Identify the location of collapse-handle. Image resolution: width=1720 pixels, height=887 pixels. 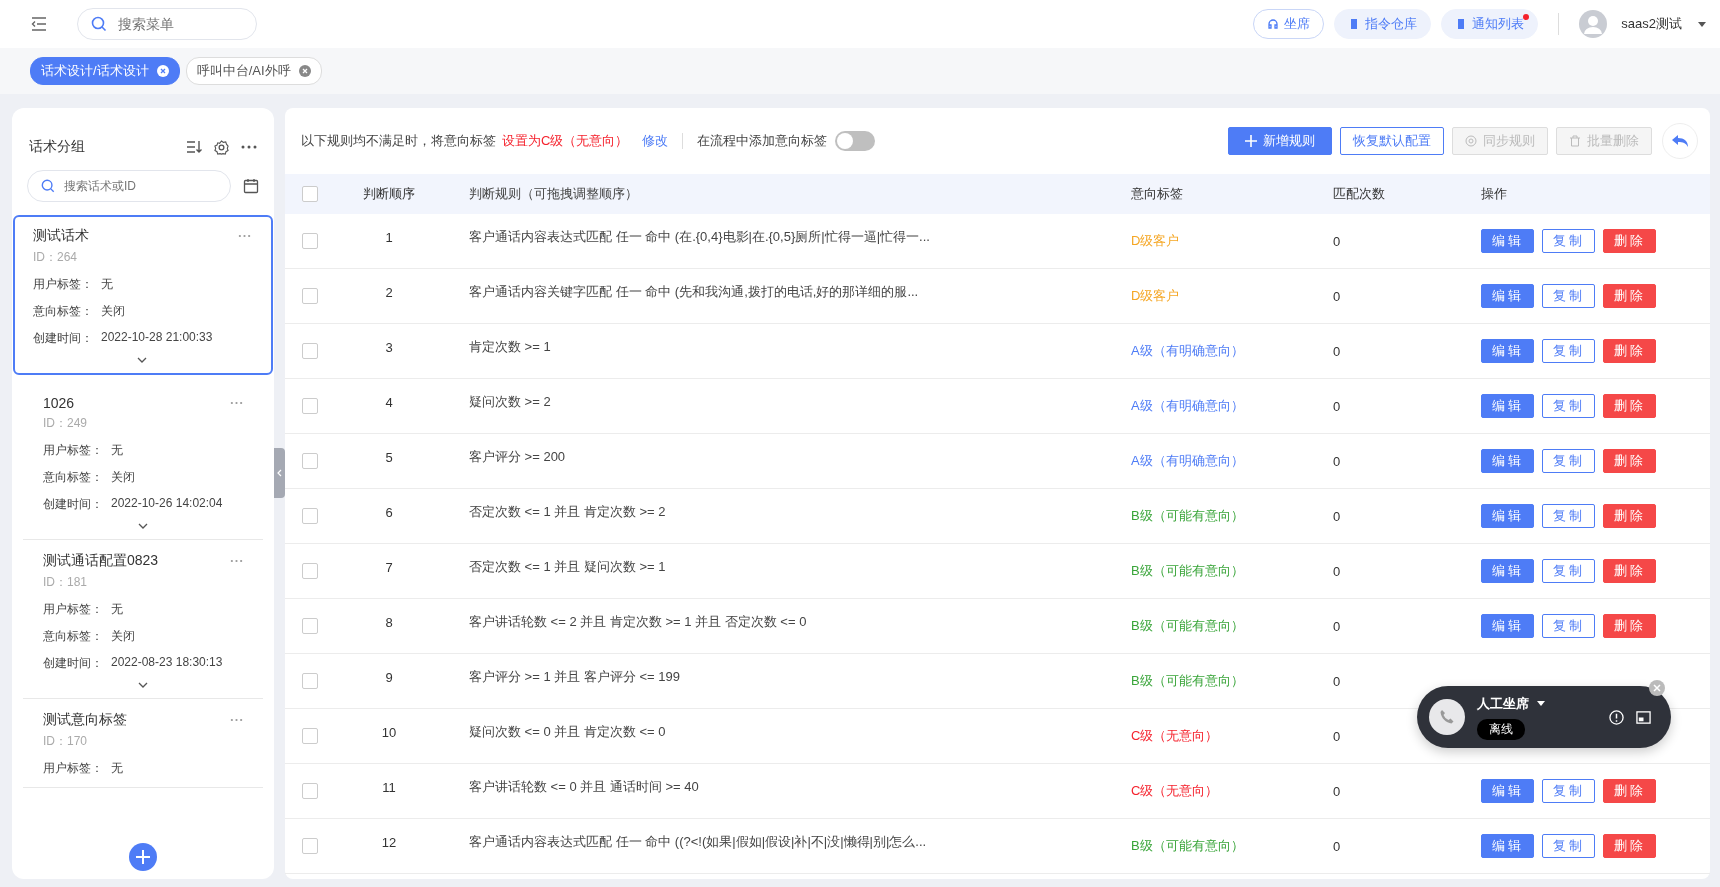
(279, 473).